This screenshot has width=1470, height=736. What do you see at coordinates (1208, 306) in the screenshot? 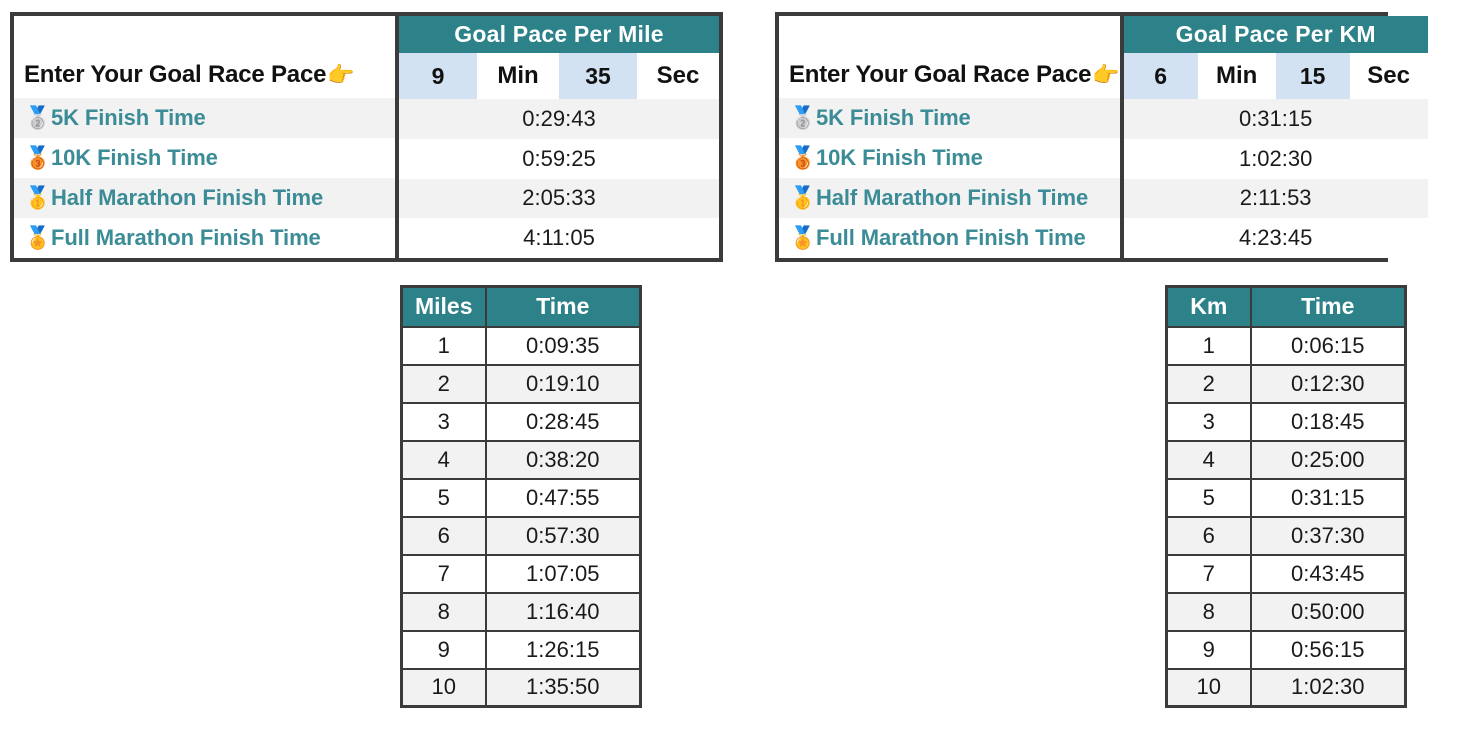
I see `column-header-km: Km` at bounding box center [1208, 306].